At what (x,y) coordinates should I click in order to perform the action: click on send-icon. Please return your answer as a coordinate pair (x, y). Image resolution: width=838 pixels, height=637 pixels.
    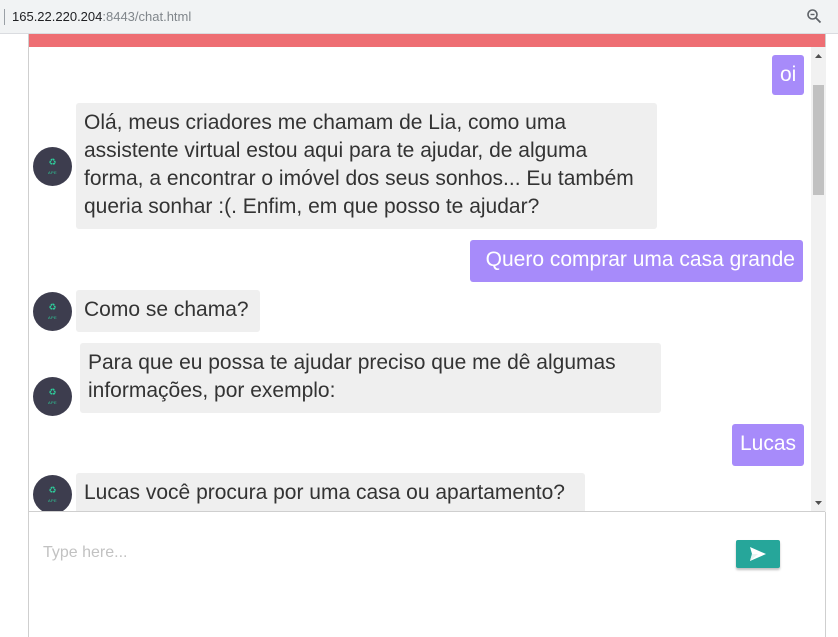
    Looking at the image, I should click on (758, 554).